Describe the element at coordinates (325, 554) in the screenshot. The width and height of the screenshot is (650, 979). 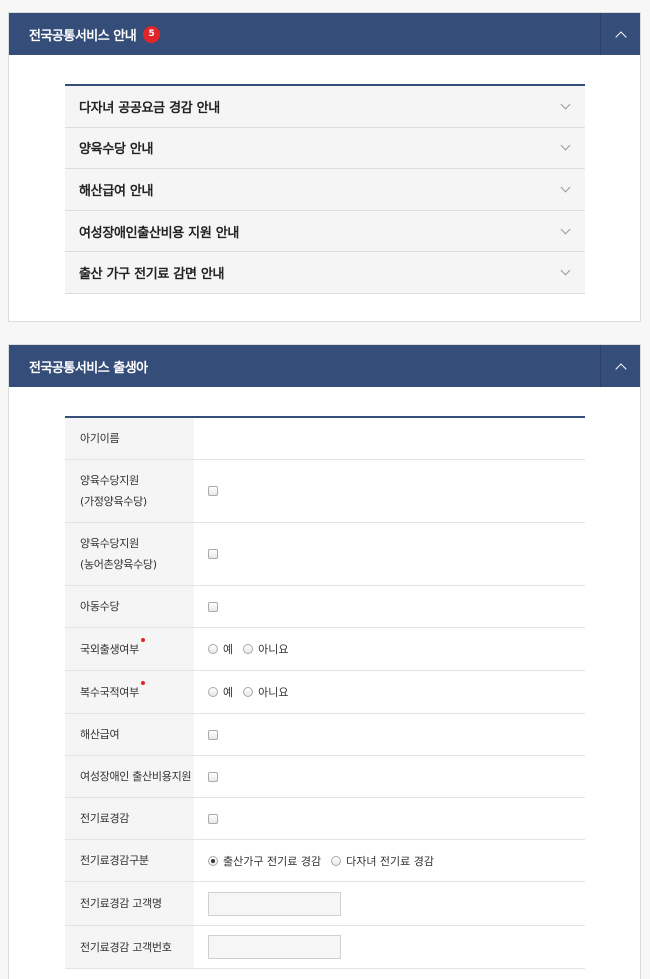
I see `form-row-childcare-farm: 양육수당지원 (농어촌양육수당)` at that location.